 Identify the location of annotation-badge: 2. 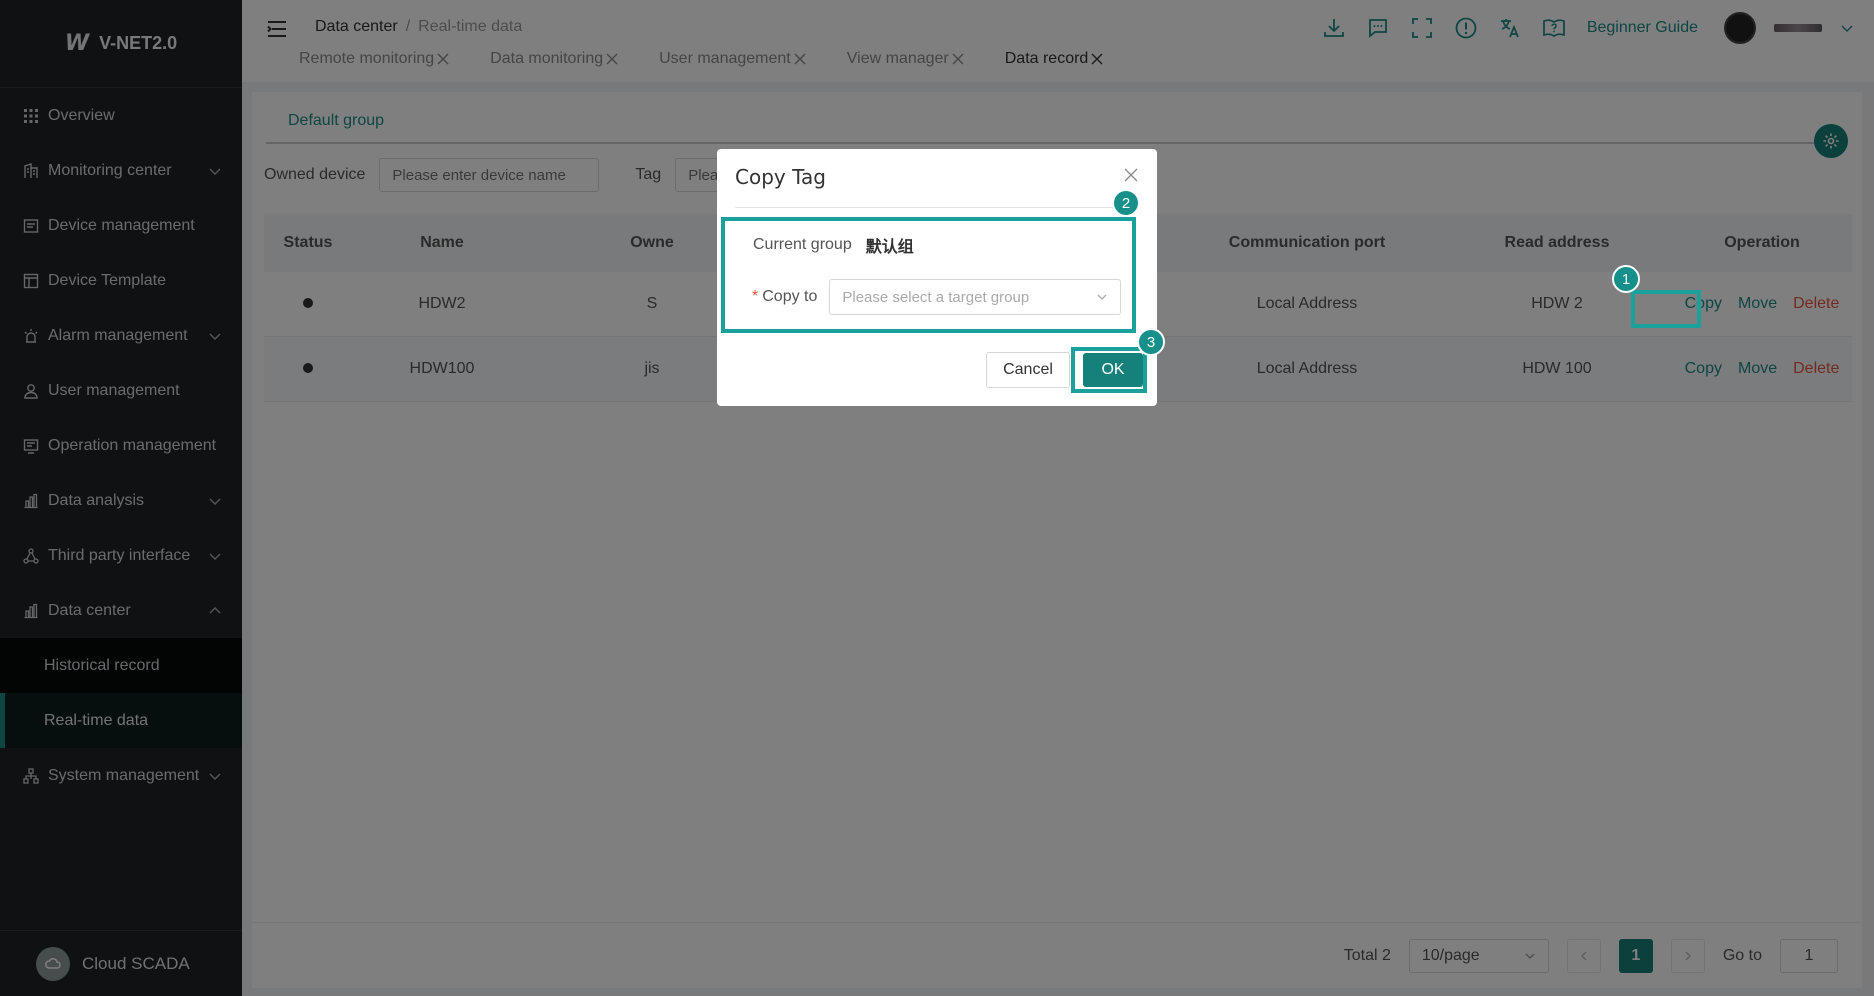
(1126, 203).